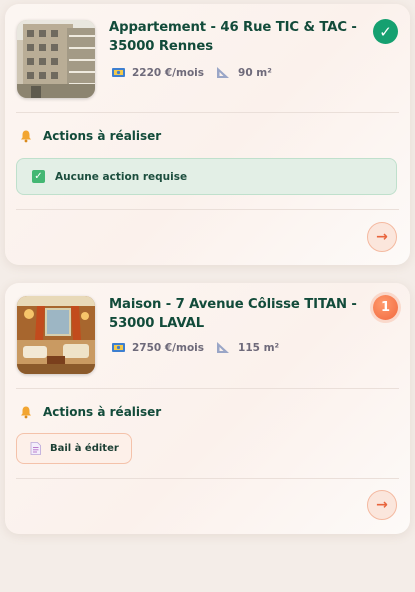  Describe the element at coordinates (385, 31) in the screenshot. I see `check-icon: ✓` at that location.